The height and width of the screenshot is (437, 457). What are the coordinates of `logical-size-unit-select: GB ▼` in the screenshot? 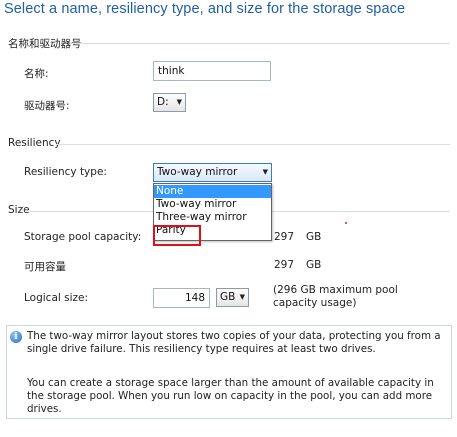 It's located at (232, 297).